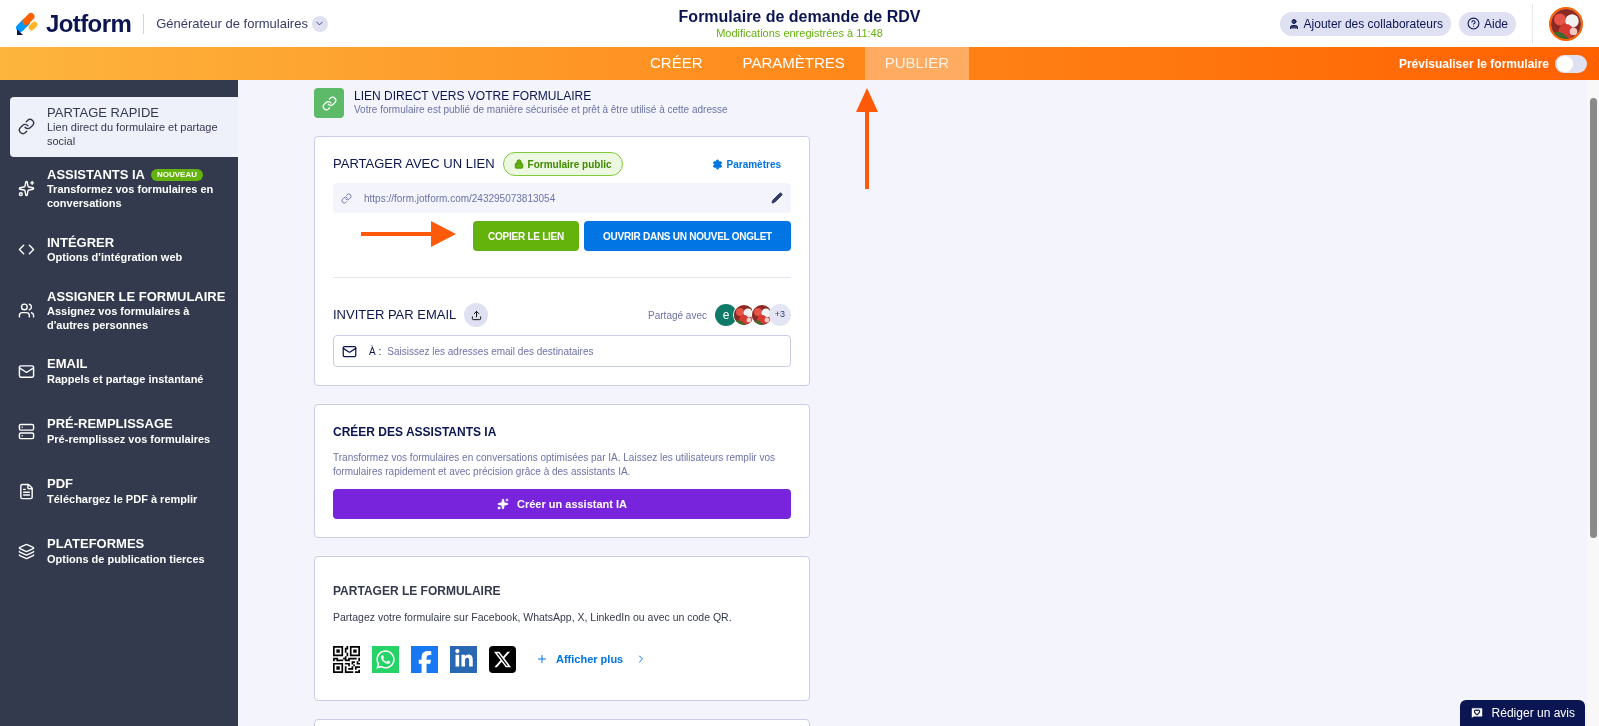 The image size is (1599, 726). What do you see at coordinates (799, 16) in the screenshot?
I see `form-title: Formulaire de demande de RDV` at bounding box center [799, 16].